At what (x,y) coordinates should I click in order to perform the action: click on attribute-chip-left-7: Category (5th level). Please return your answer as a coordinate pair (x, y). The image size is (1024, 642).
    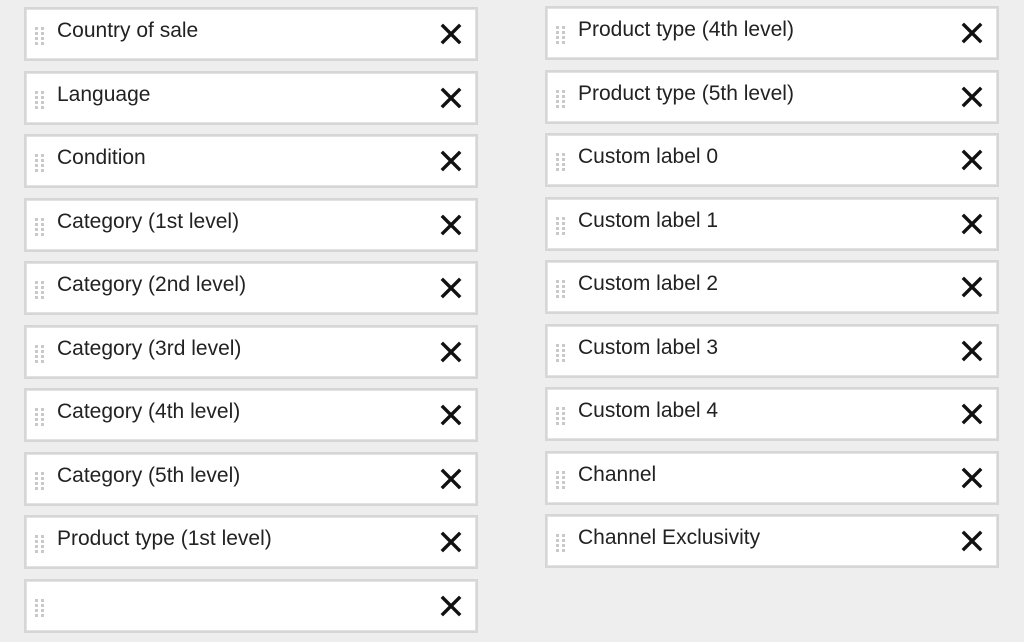
    Looking at the image, I should click on (251, 478).